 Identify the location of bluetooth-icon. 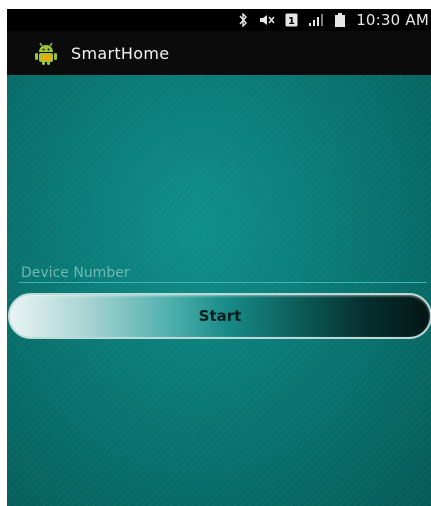
(243, 20).